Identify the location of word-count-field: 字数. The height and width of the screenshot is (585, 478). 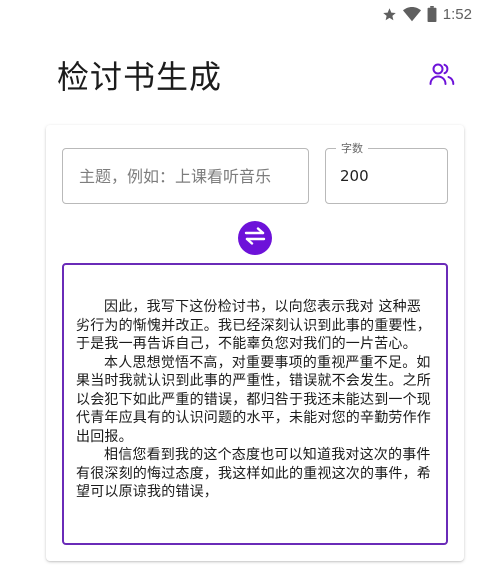
(386, 172).